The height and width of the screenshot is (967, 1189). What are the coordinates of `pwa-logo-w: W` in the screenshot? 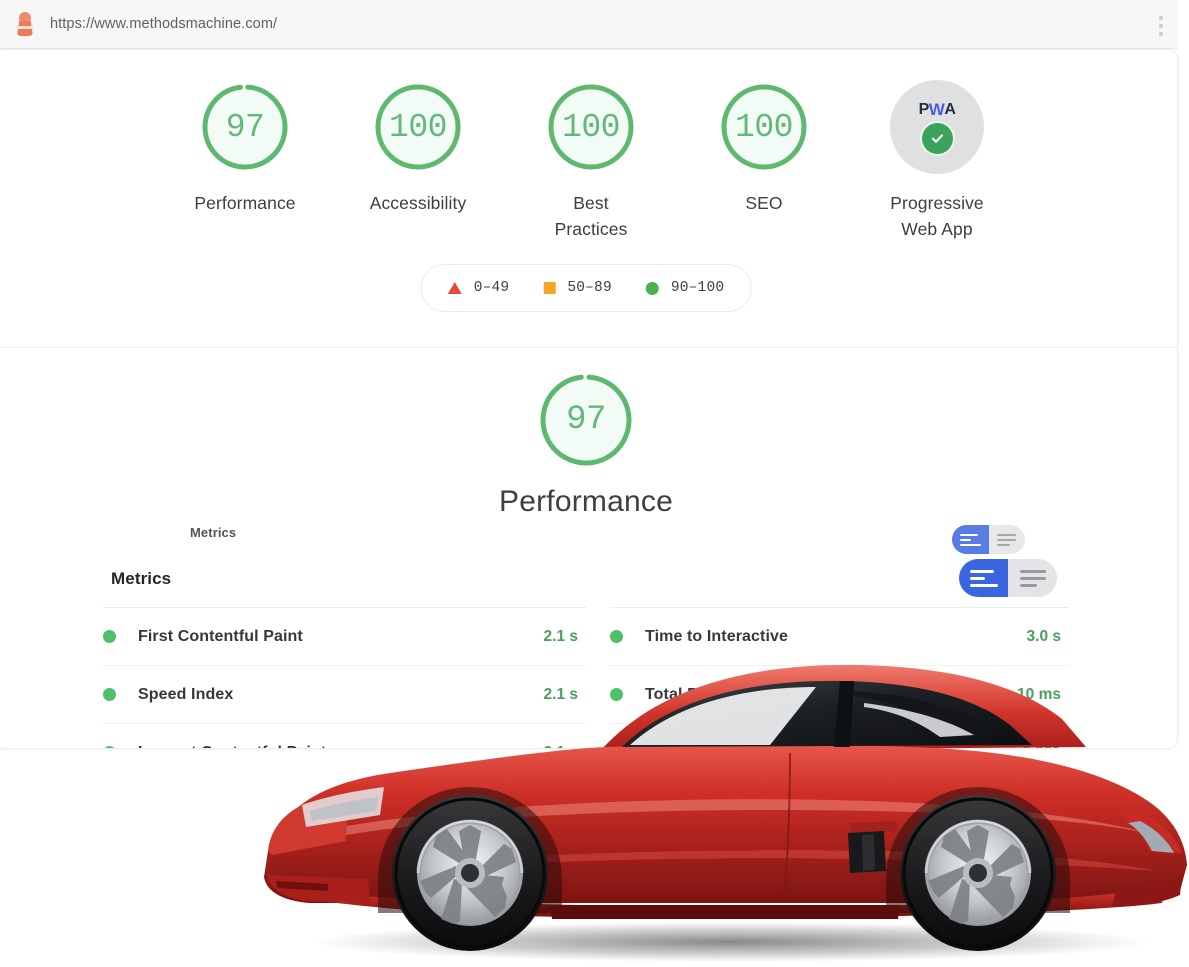 It's located at (936, 109).